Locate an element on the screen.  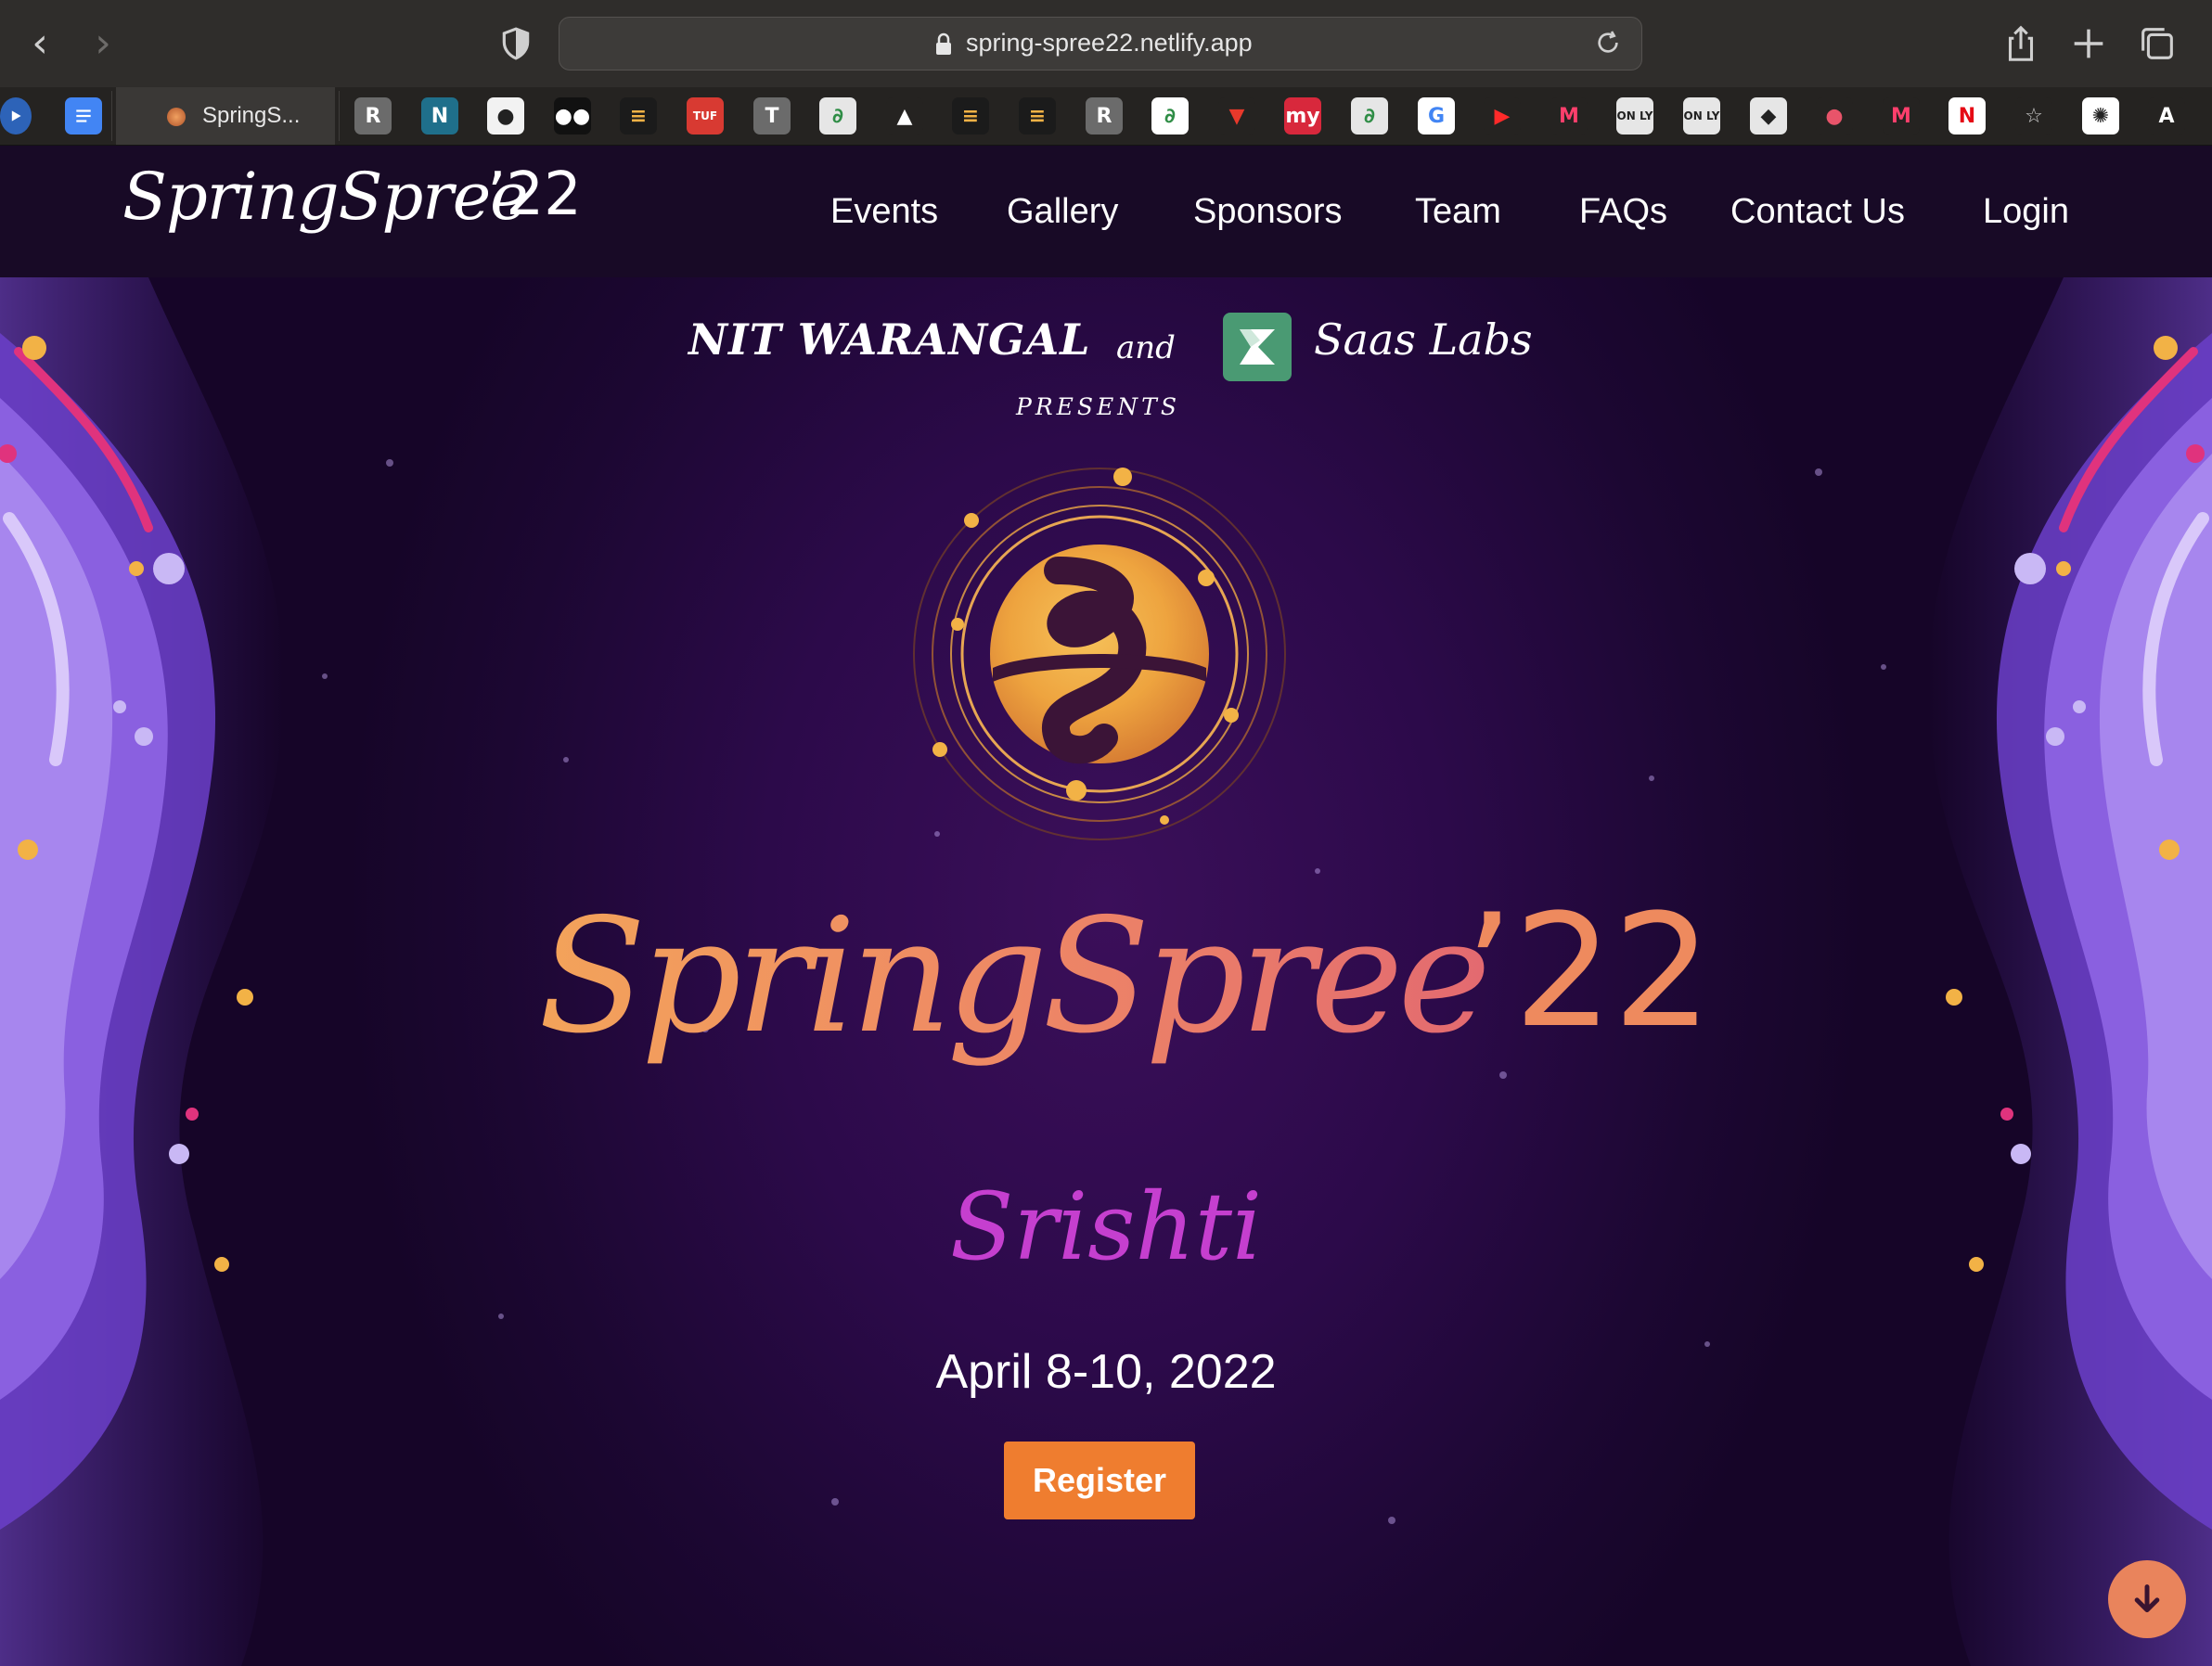
v-icon: ▼ is located at coordinates (1236, 116).